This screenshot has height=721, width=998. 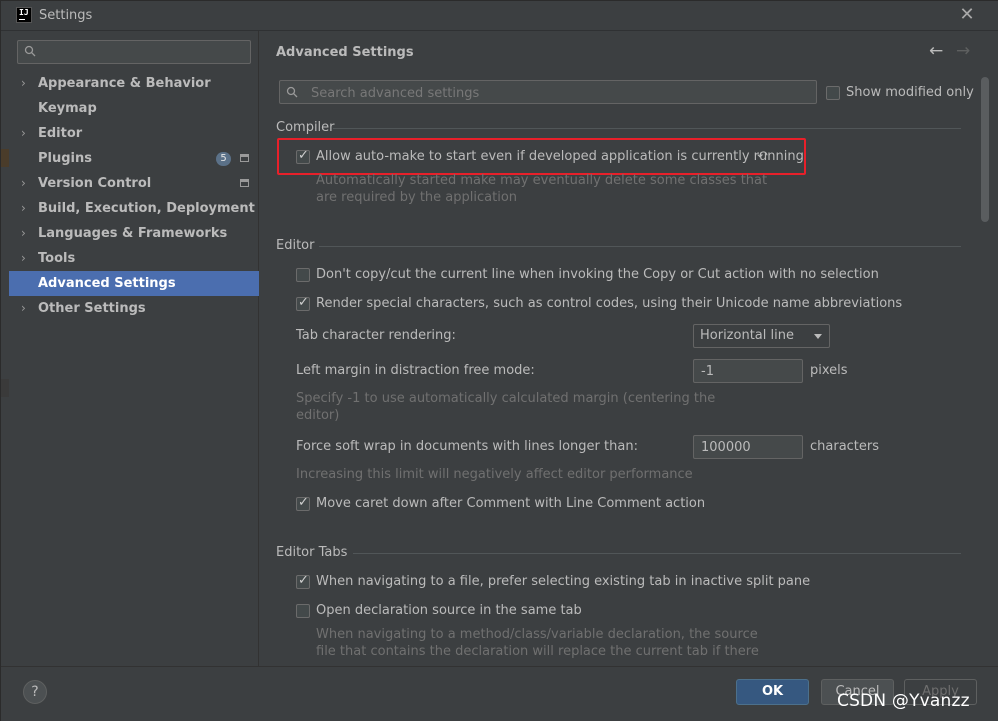 What do you see at coordinates (772, 692) in the screenshot?
I see `ok-button: OK` at bounding box center [772, 692].